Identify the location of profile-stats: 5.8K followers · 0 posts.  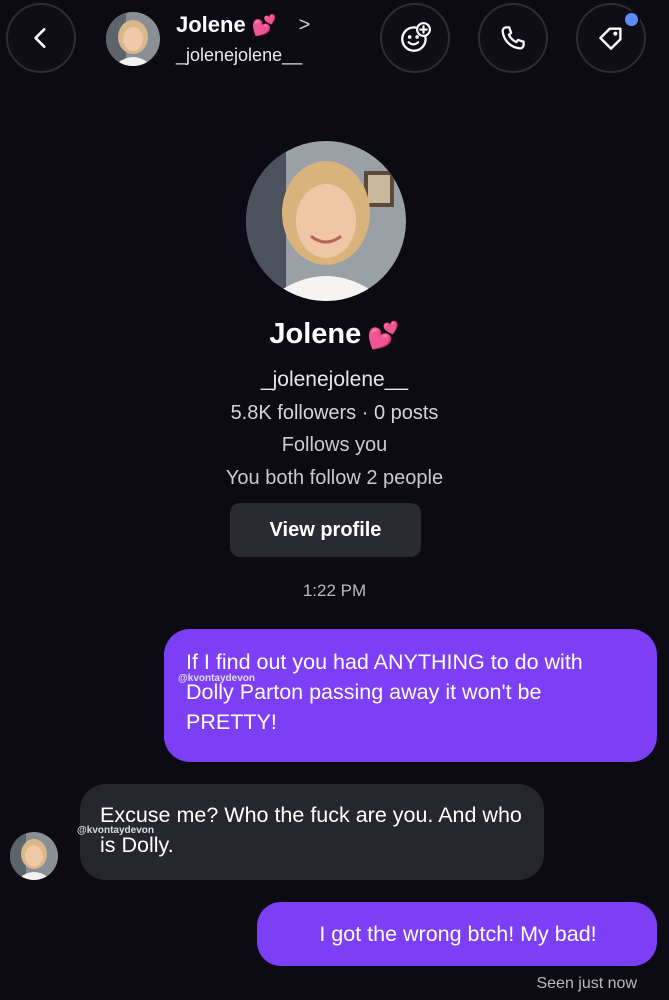
(334, 413).